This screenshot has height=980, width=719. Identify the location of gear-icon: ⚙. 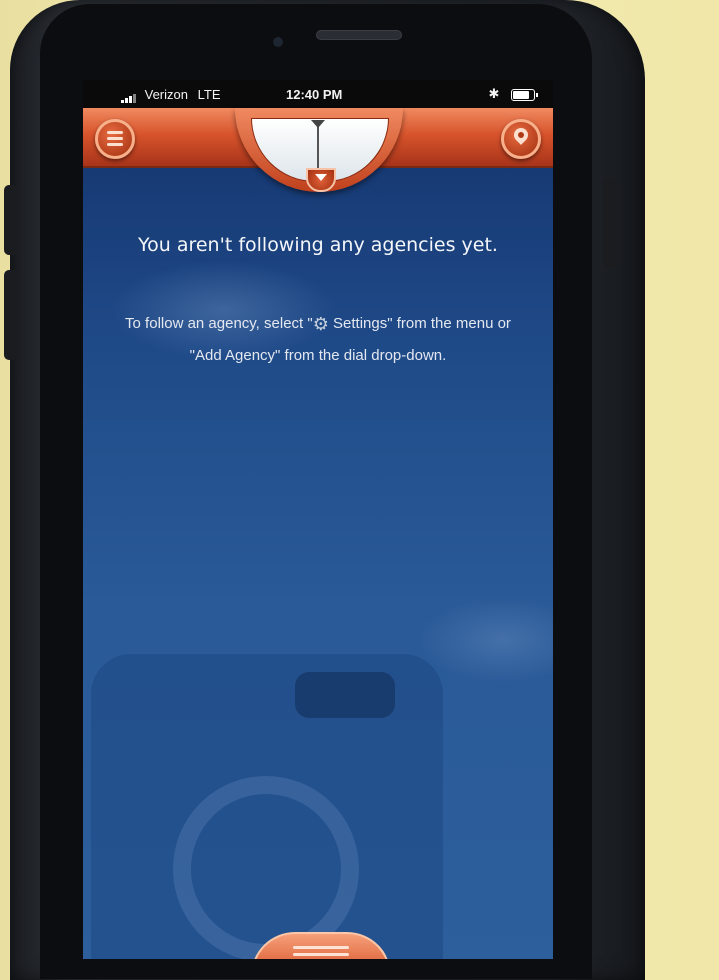
(320, 324).